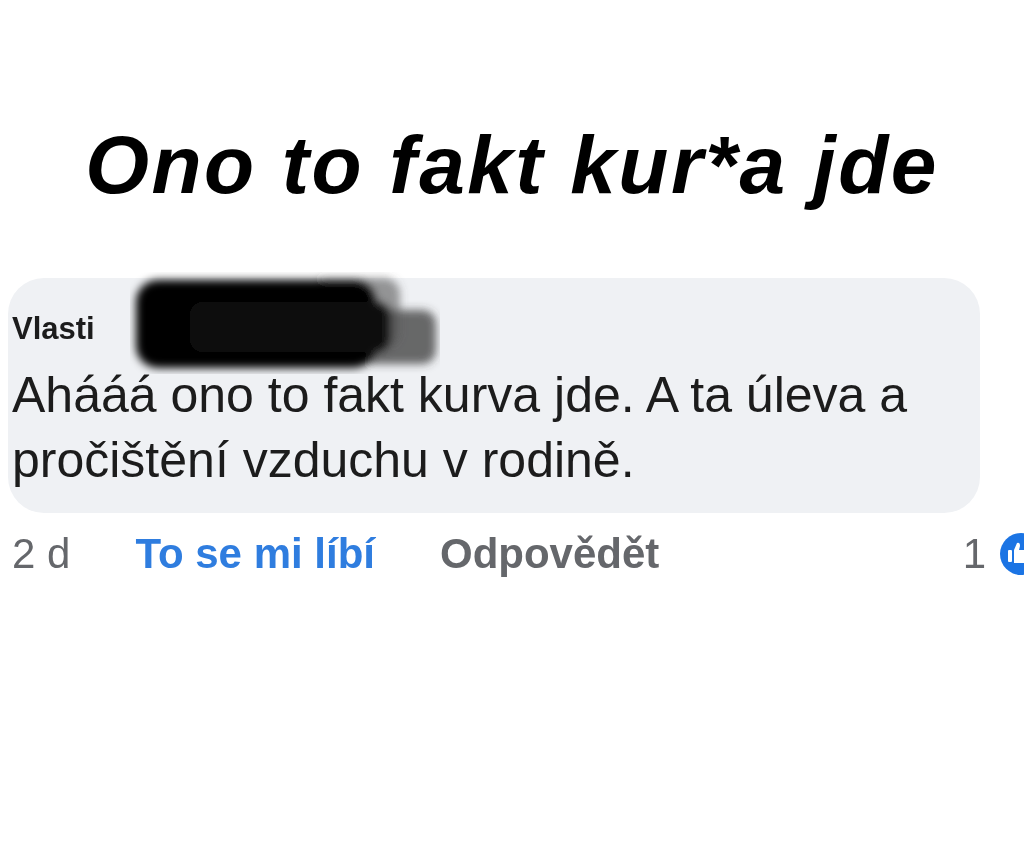 The image size is (1024, 858). Describe the element at coordinates (255, 554) in the screenshot. I see `like-button: To se mi líbí` at that location.